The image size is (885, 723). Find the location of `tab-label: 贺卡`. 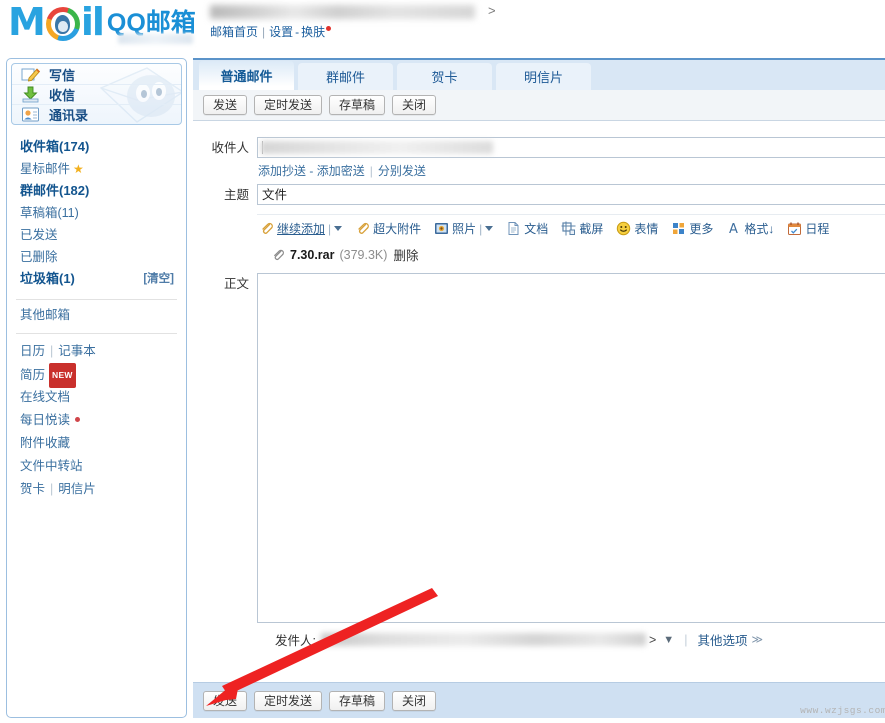

tab-label: 贺卡 is located at coordinates (444, 77).